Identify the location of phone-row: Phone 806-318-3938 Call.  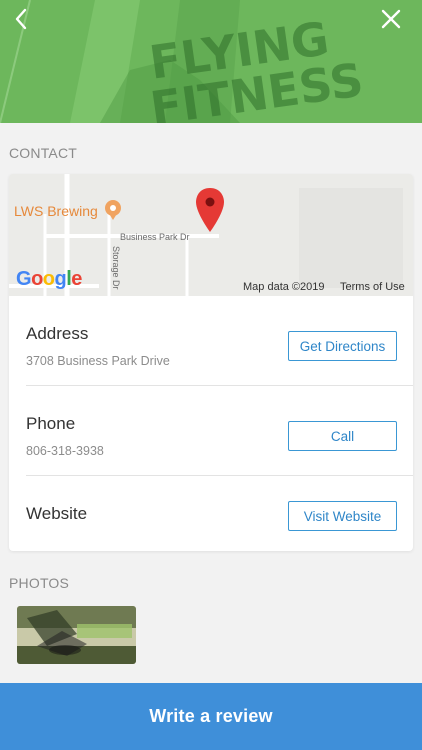
(211, 431).